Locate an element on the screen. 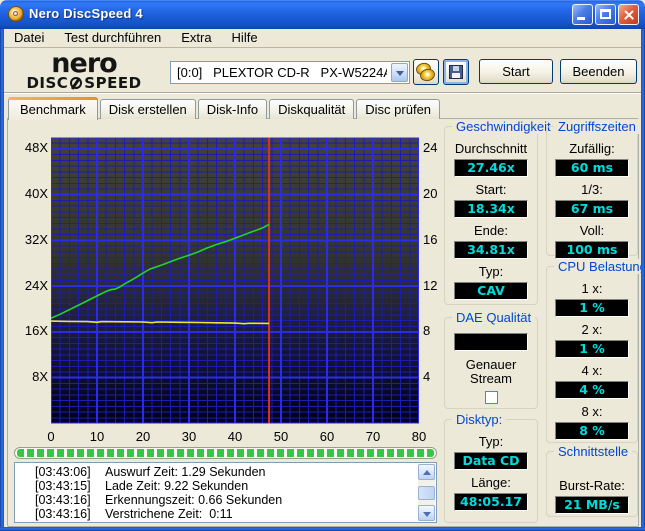  eject-disc-button is located at coordinates (426, 72).